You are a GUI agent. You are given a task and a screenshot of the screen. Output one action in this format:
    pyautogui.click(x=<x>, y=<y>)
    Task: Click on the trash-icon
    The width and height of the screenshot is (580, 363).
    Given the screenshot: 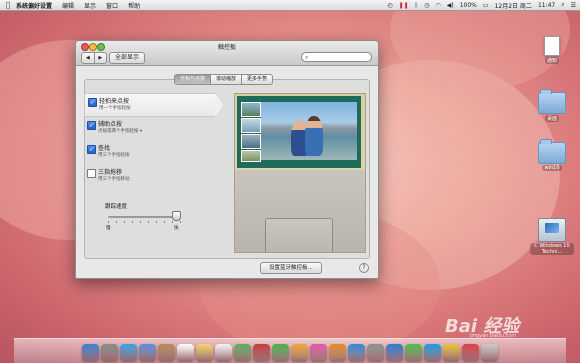 What is the action you would take?
    pyautogui.click(x=489, y=352)
    